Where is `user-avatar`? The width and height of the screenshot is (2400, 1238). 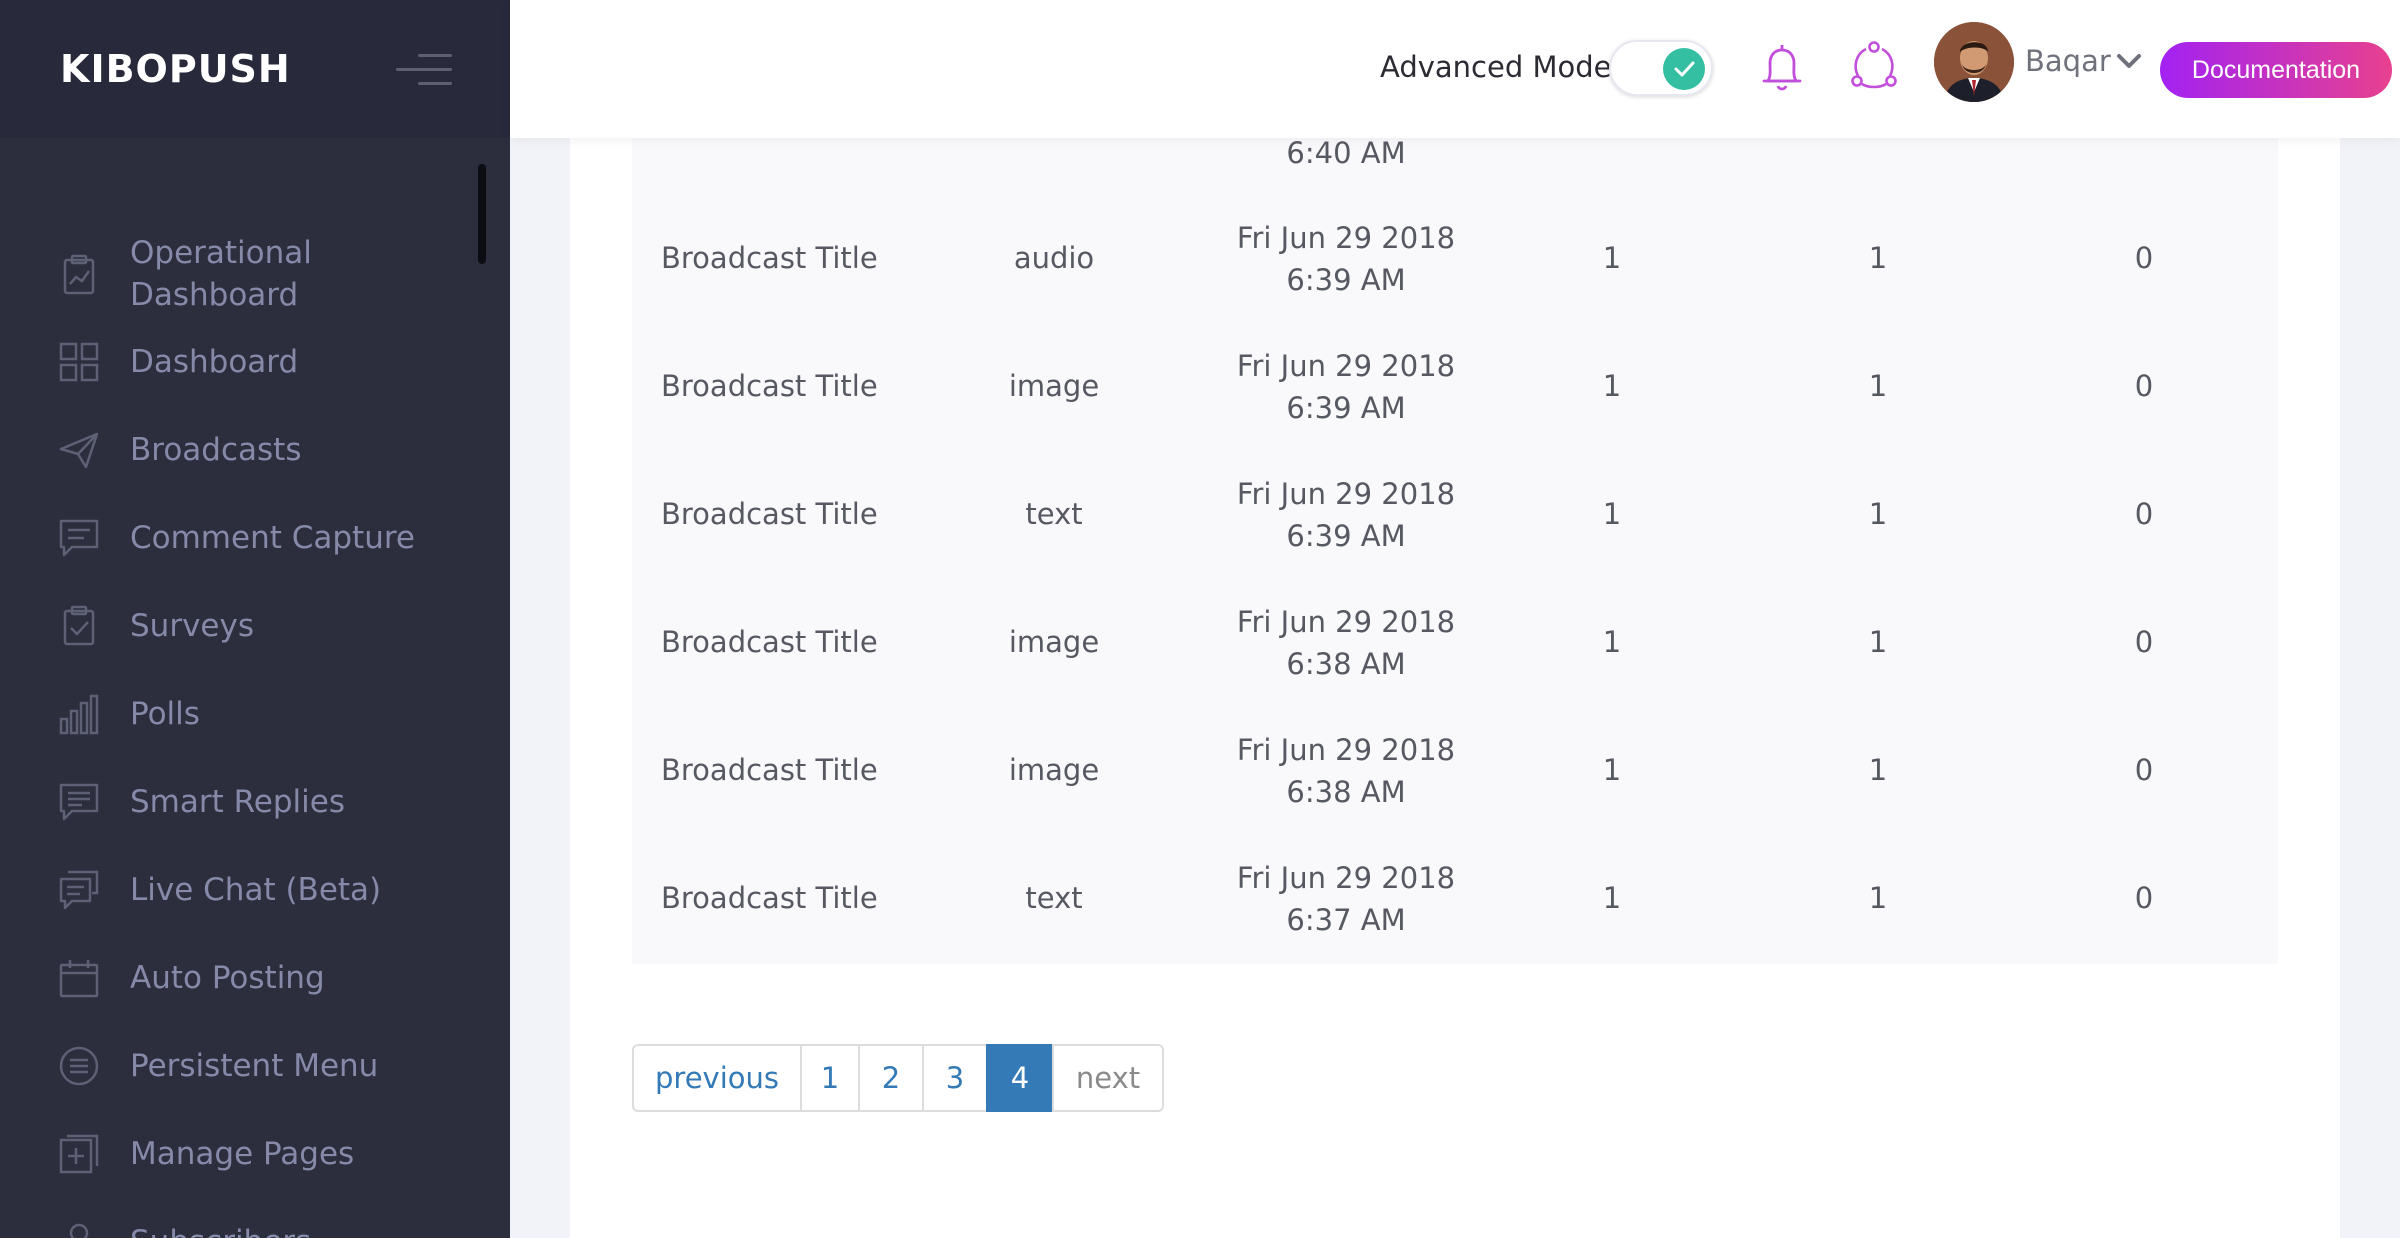 user-avatar is located at coordinates (1974, 62).